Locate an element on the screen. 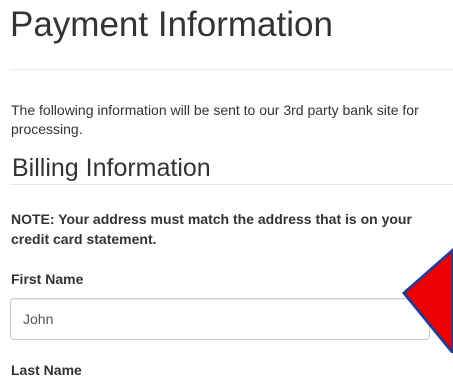 This screenshot has height=383, width=453. divider is located at coordinates (231, 69).